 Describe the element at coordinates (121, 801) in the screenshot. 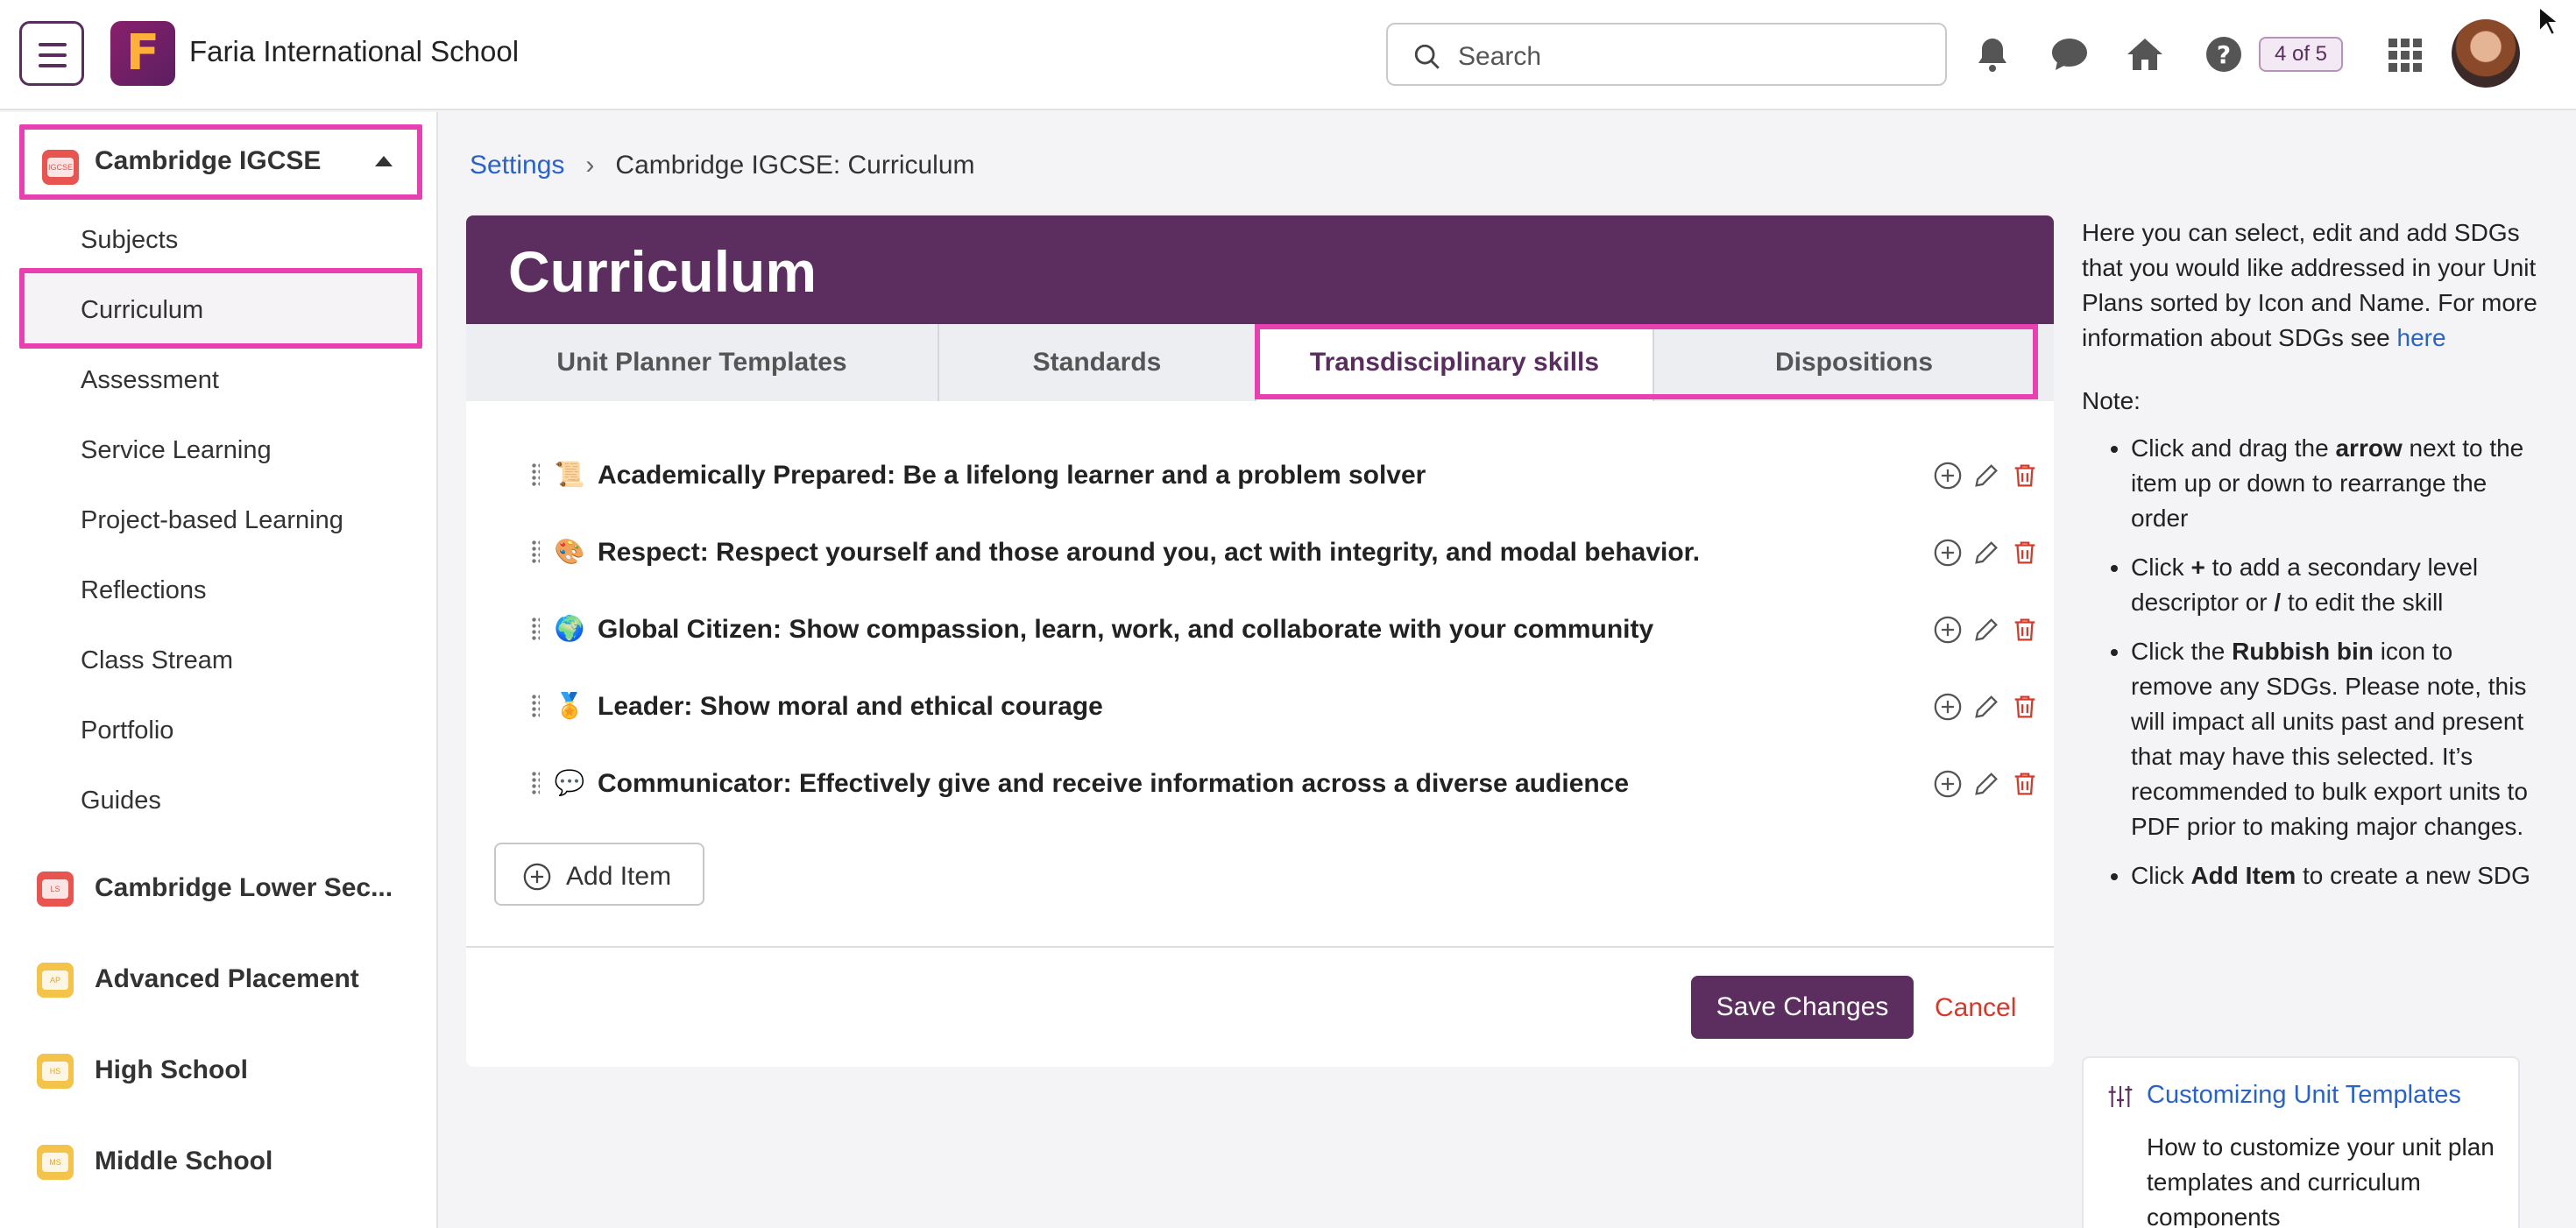

I see `sidebar-item-guides: Guides` at that location.